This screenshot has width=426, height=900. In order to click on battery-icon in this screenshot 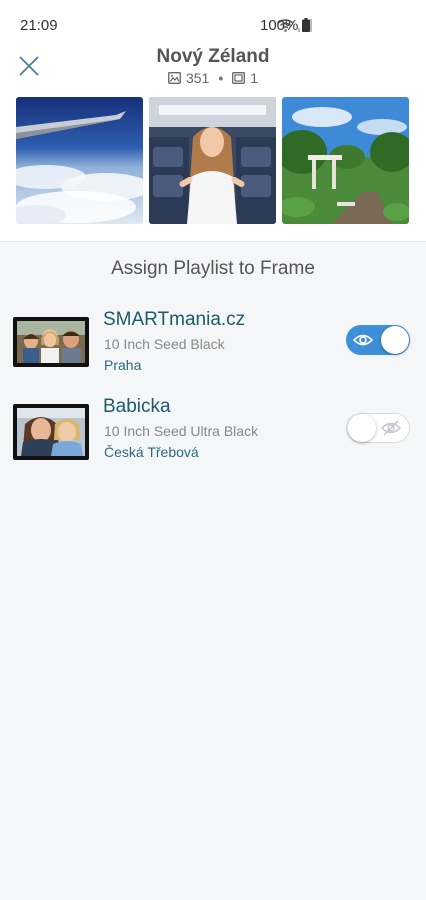, I will do `click(306, 25)`.